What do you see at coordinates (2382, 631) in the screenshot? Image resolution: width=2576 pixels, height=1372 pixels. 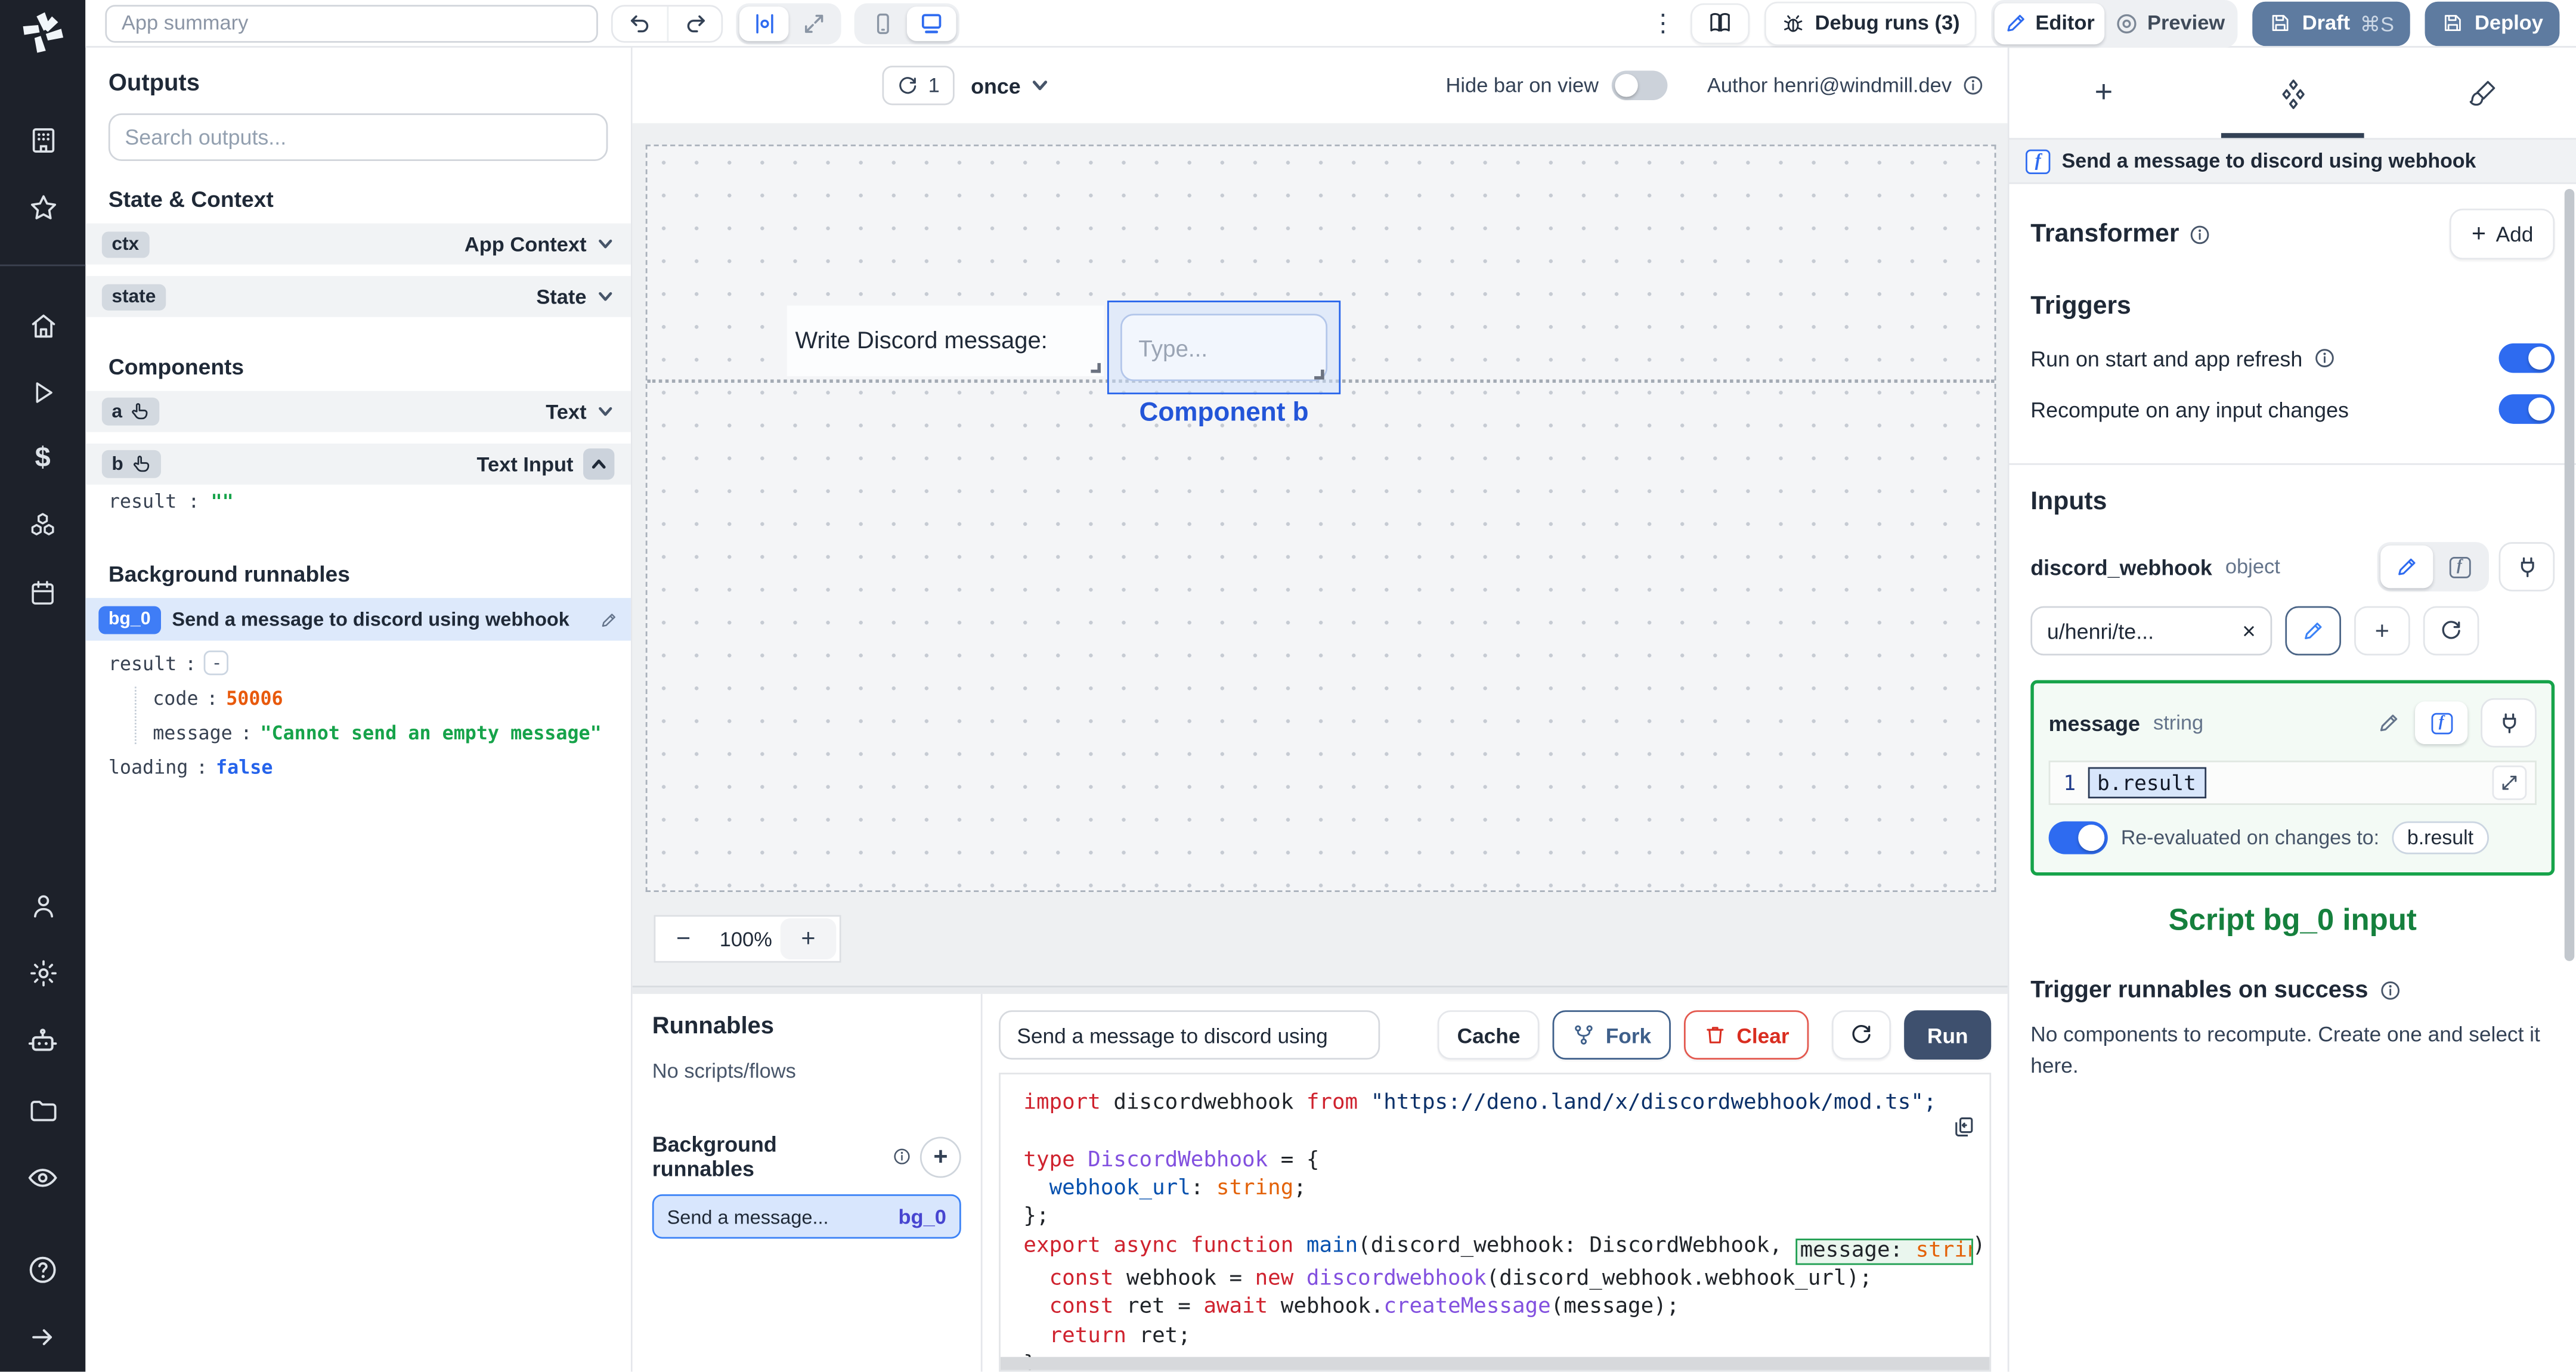 I see `add-resource-button: +` at bounding box center [2382, 631].